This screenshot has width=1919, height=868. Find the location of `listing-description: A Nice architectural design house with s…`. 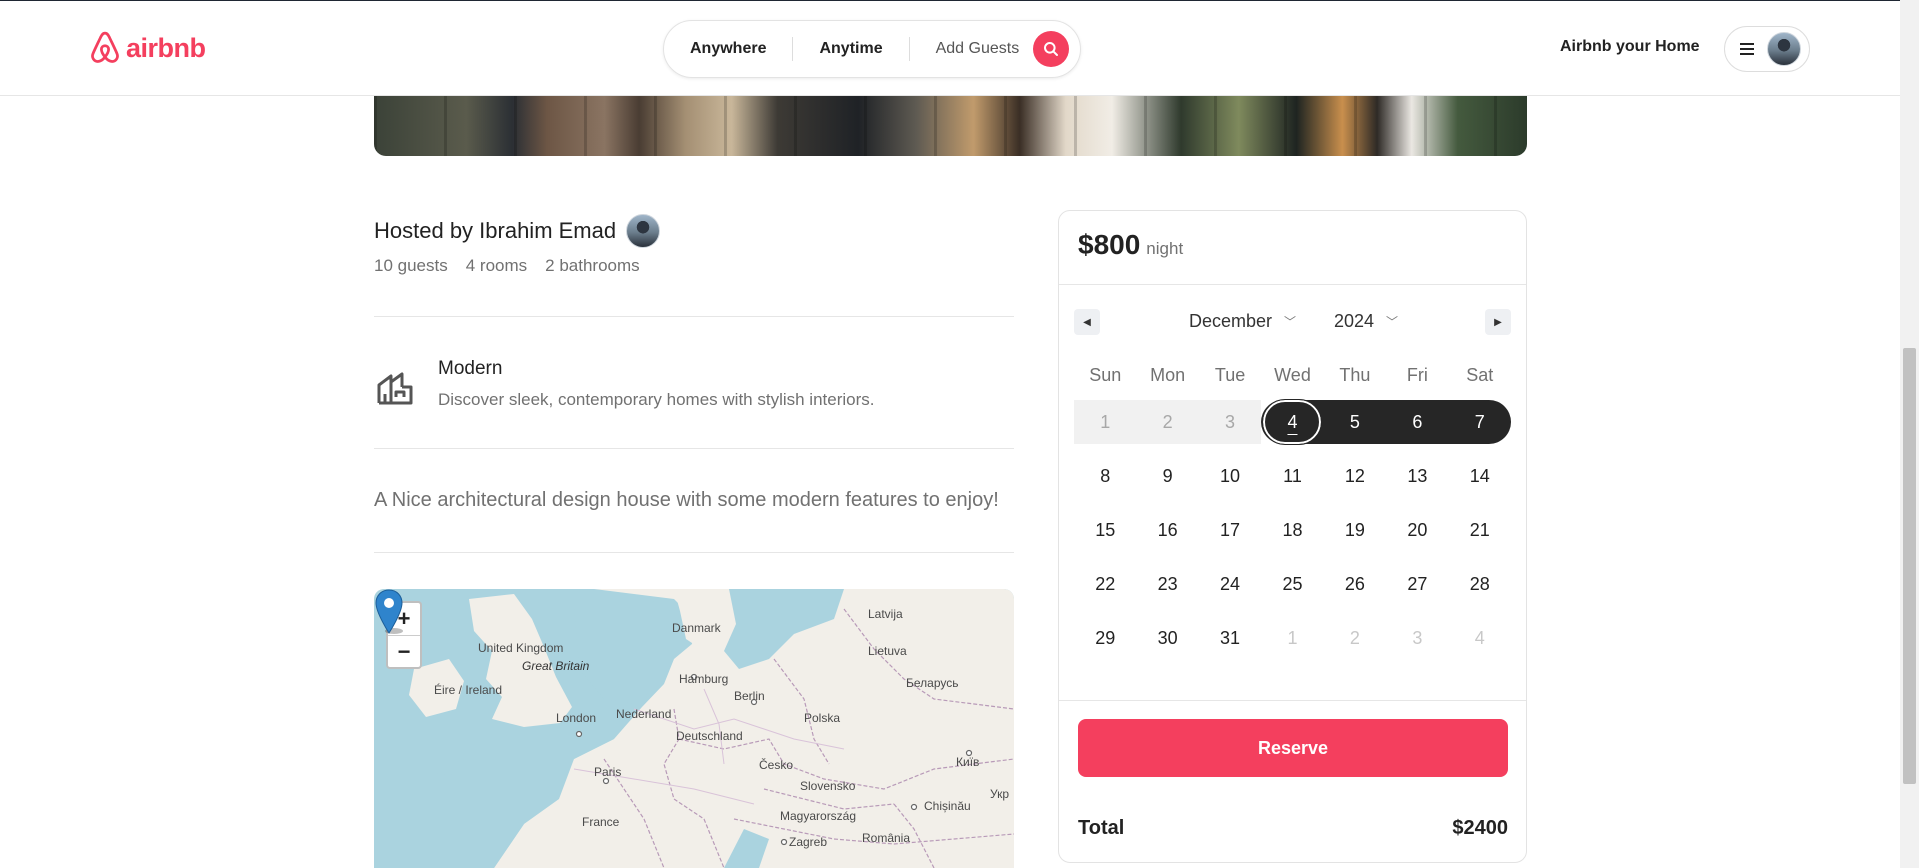

listing-description: A Nice architectural design house with s… is located at coordinates (686, 500).